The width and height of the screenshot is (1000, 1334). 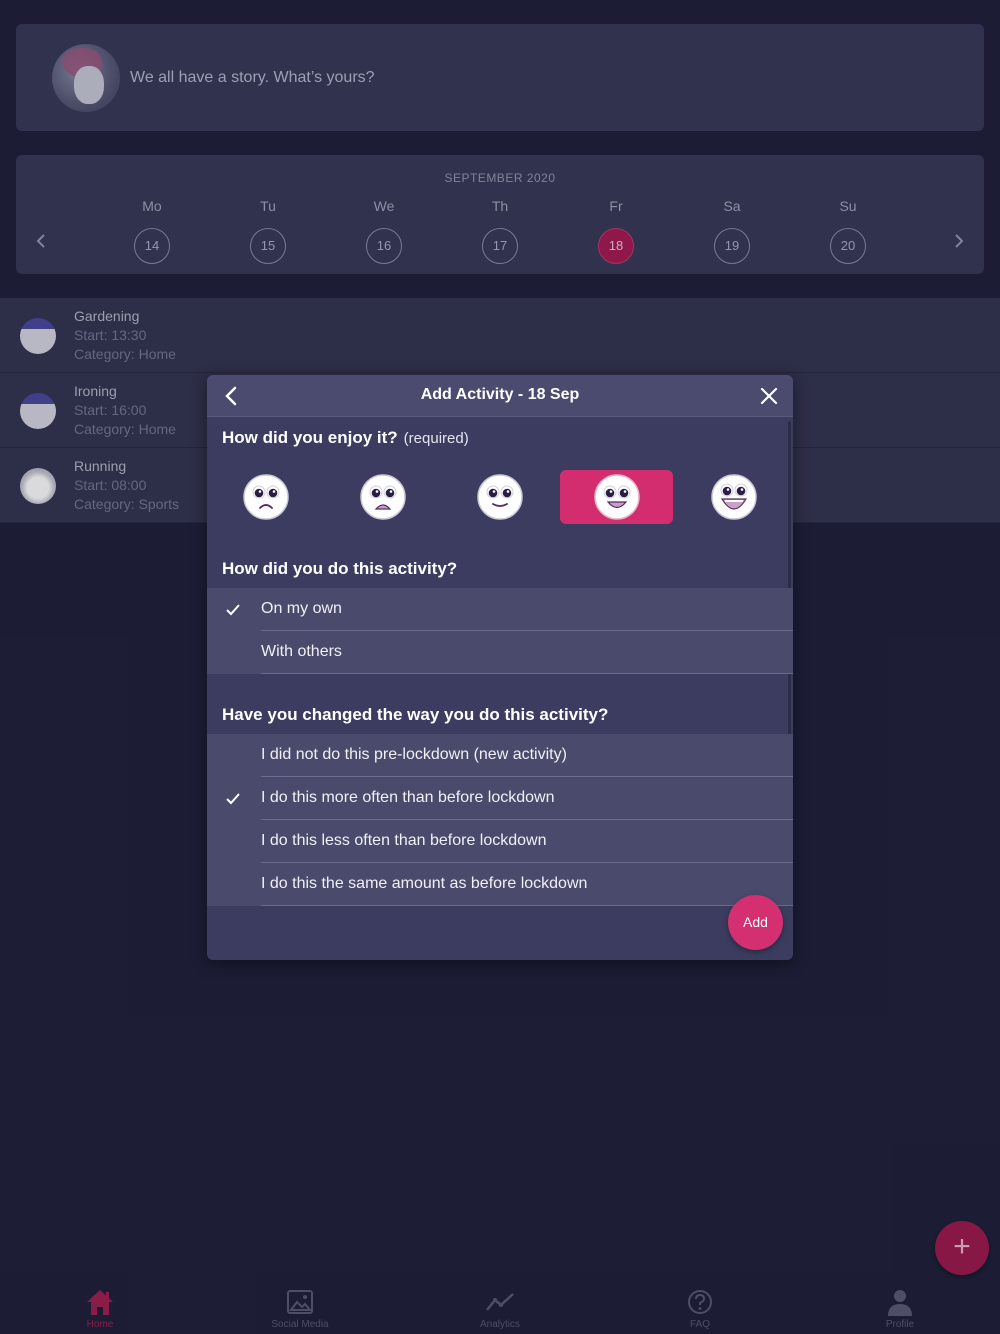 What do you see at coordinates (310, 437) in the screenshot?
I see `enjoyment-question-text: How did you enjoy it?` at bounding box center [310, 437].